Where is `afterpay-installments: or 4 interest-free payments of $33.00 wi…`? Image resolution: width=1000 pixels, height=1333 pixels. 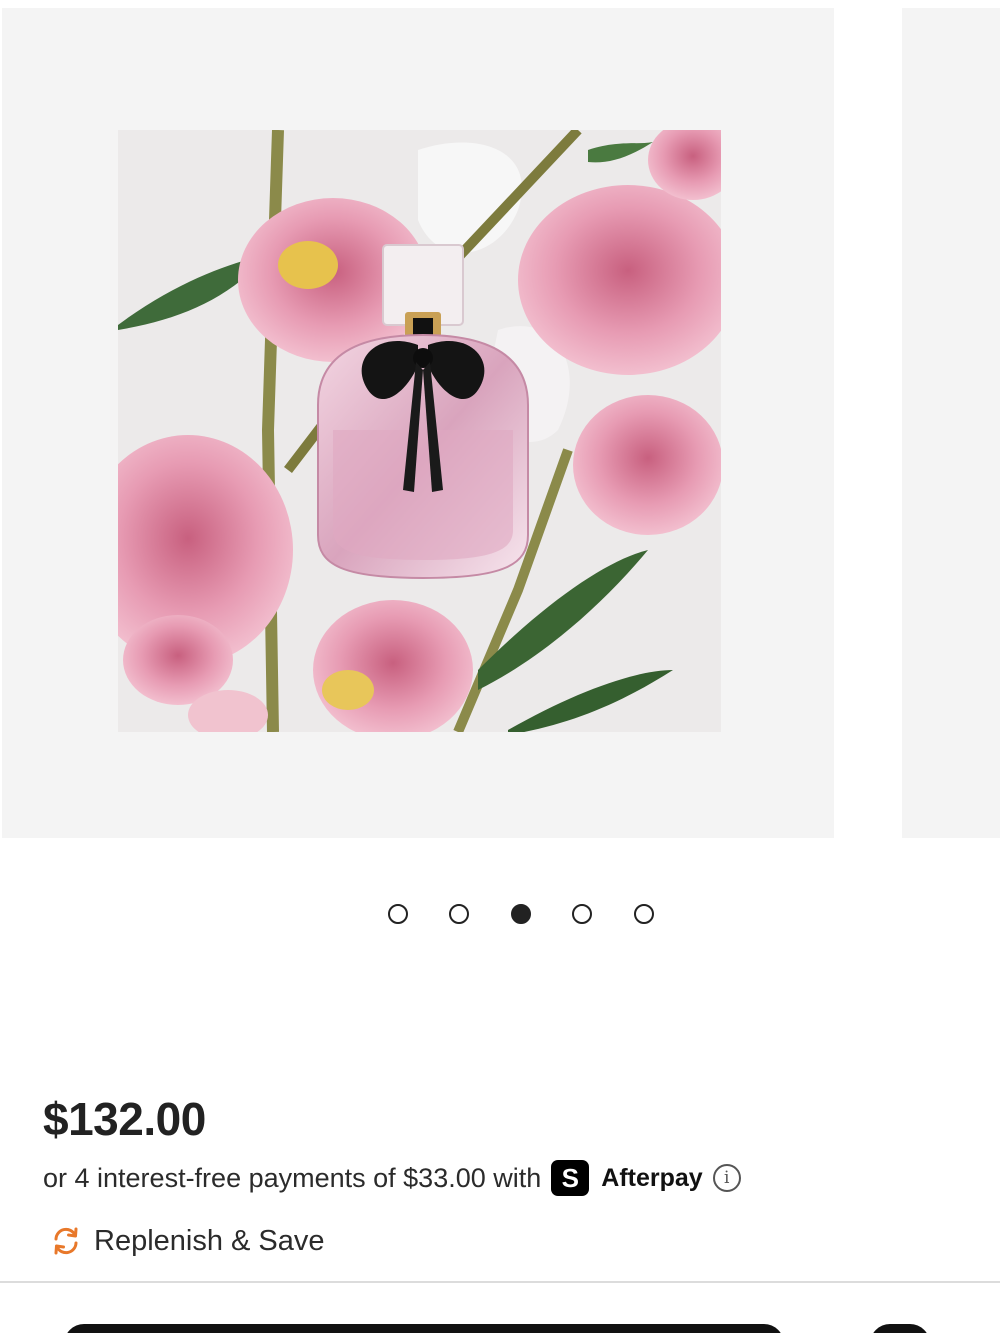
afterpay-installments: or 4 interest-free payments of $33.00 wi… is located at coordinates (392, 1178).